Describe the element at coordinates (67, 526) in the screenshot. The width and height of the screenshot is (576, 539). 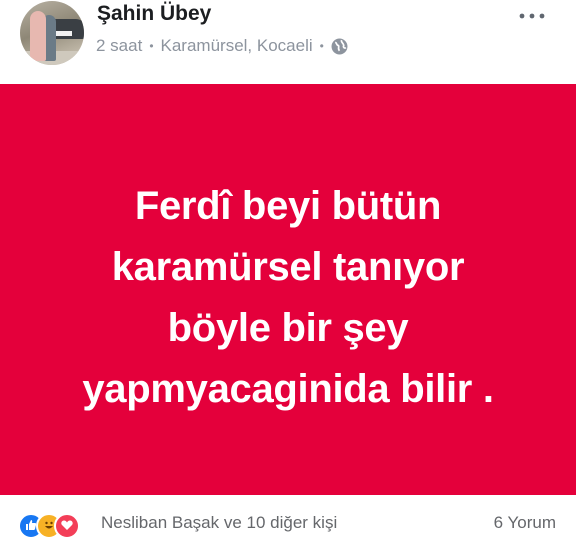
I see `love-icon` at that location.